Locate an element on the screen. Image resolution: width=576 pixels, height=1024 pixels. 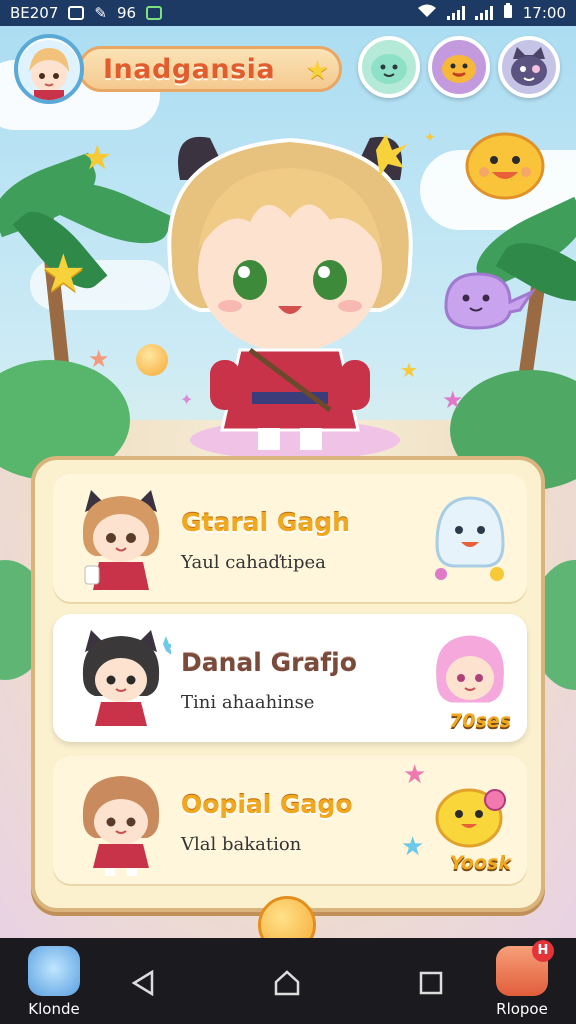
app-label: Rlopoe is located at coordinates (522, 1009).